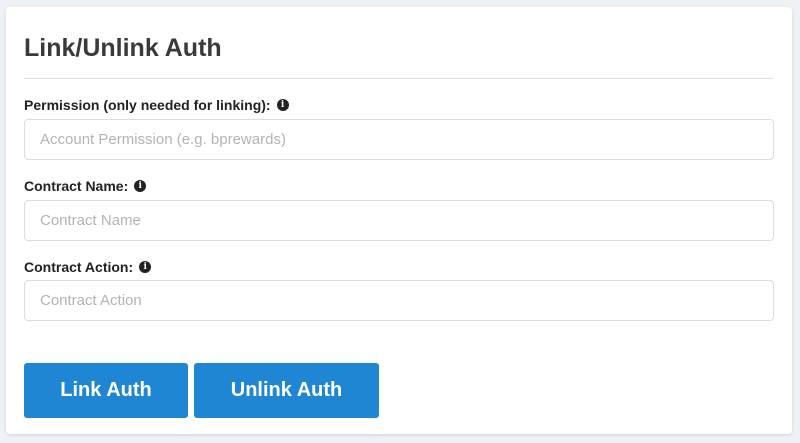  What do you see at coordinates (76, 186) in the screenshot?
I see `contract-name-label: Contract Name:` at bounding box center [76, 186].